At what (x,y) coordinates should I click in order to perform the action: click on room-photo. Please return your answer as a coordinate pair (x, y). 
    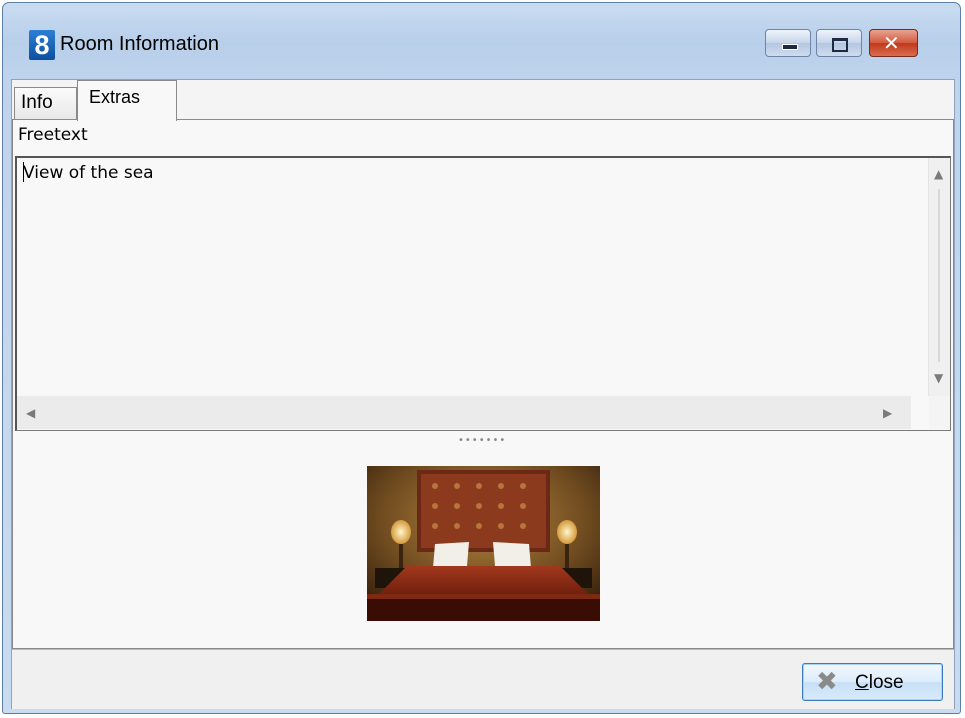
    Looking at the image, I should click on (483, 543).